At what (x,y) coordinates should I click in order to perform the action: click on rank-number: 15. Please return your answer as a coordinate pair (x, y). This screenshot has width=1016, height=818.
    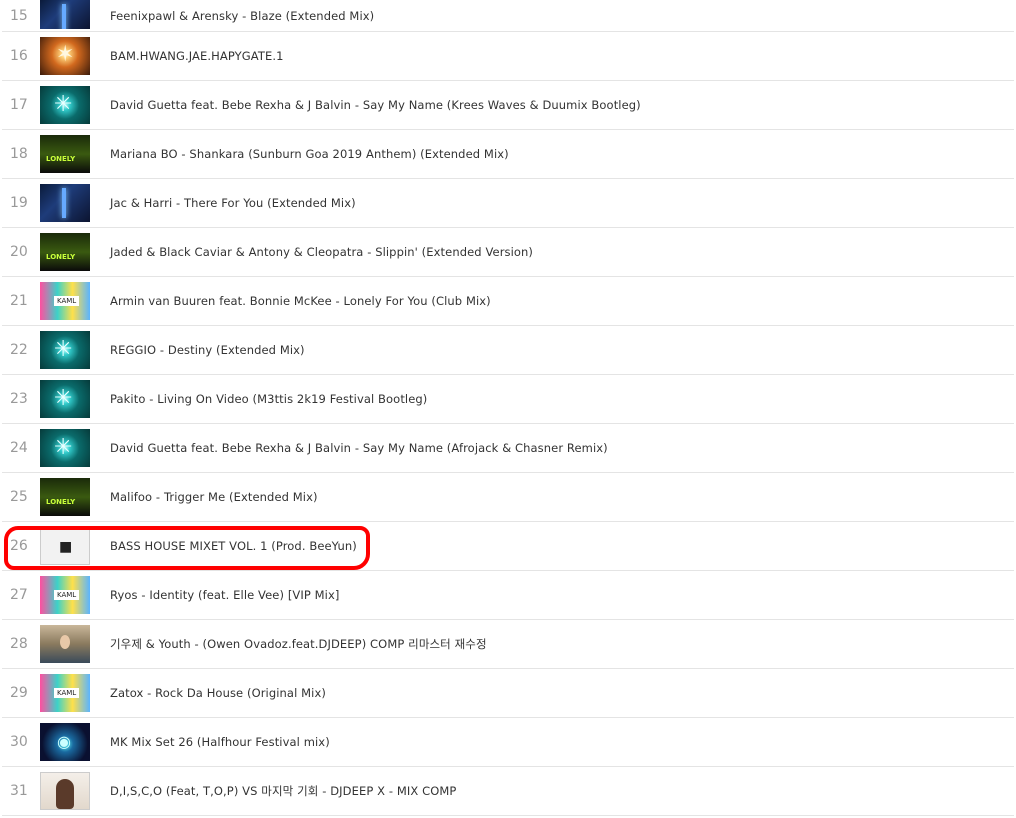
    Looking at the image, I should click on (19, 15).